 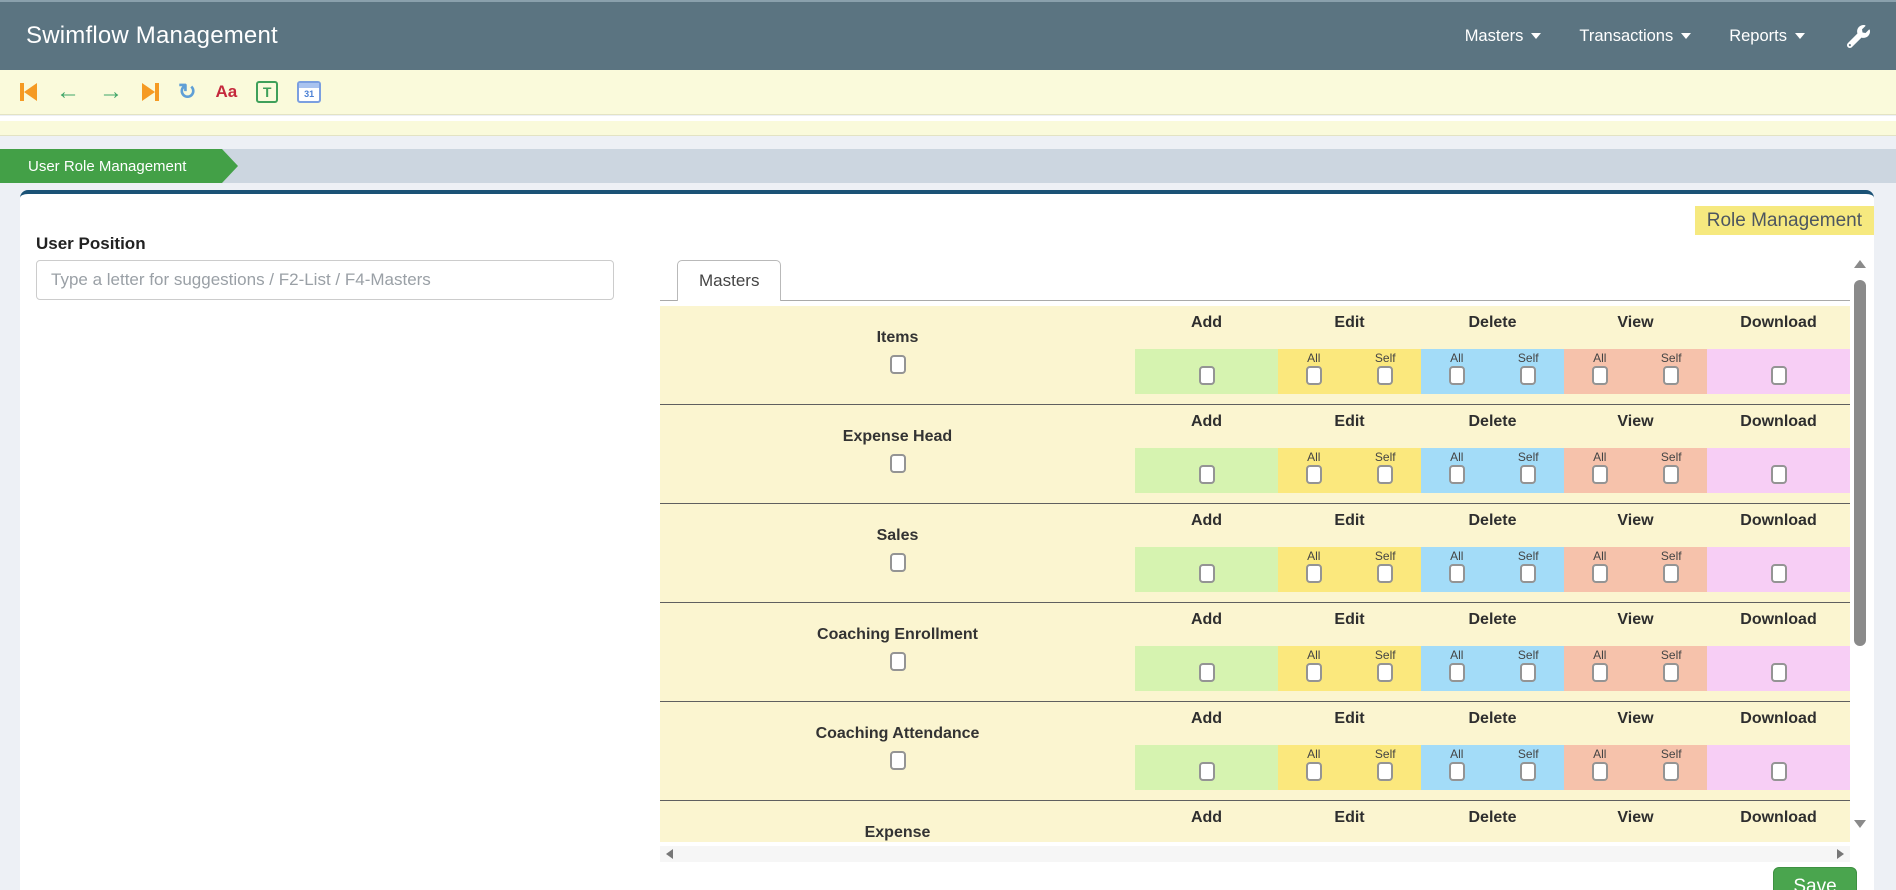 What do you see at coordinates (1206, 375) in the screenshot?
I see `items-add-checkbox` at bounding box center [1206, 375].